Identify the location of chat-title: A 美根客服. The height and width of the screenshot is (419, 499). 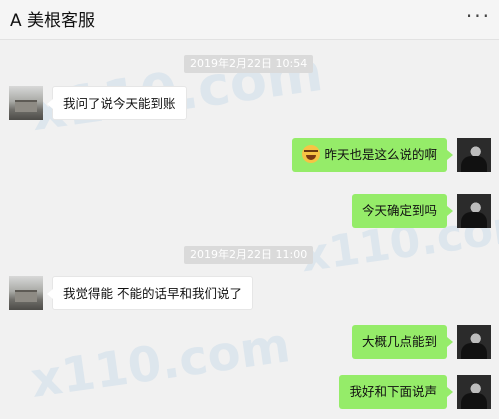
(53, 21).